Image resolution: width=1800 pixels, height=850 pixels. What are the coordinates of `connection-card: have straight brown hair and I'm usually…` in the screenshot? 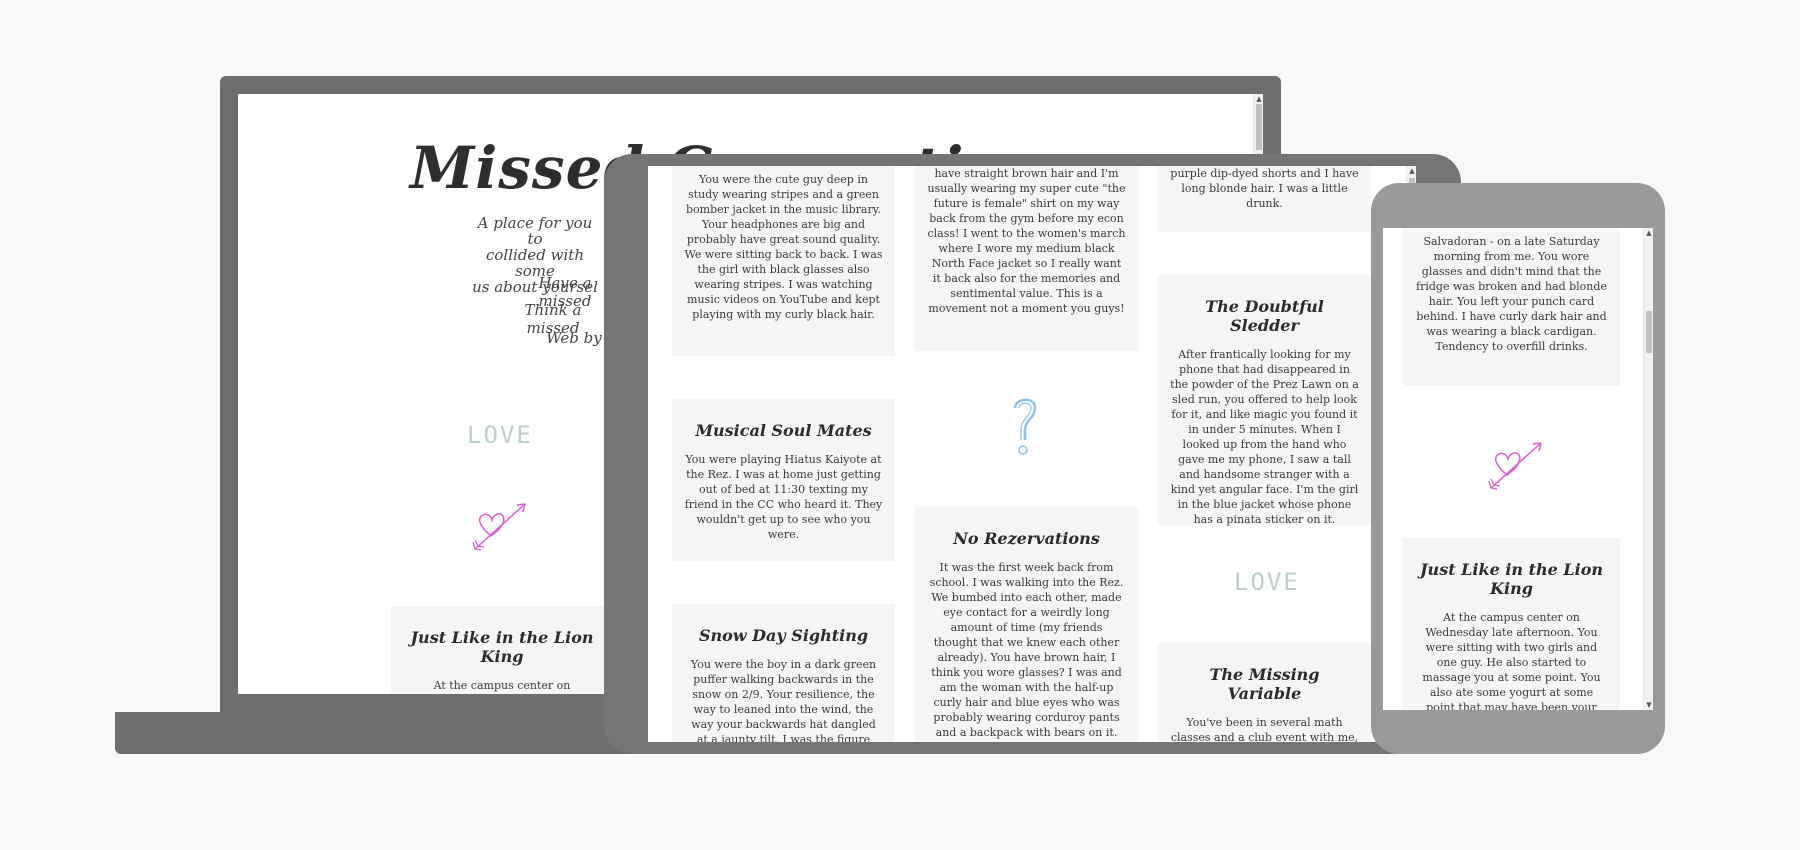 It's located at (1026, 258).